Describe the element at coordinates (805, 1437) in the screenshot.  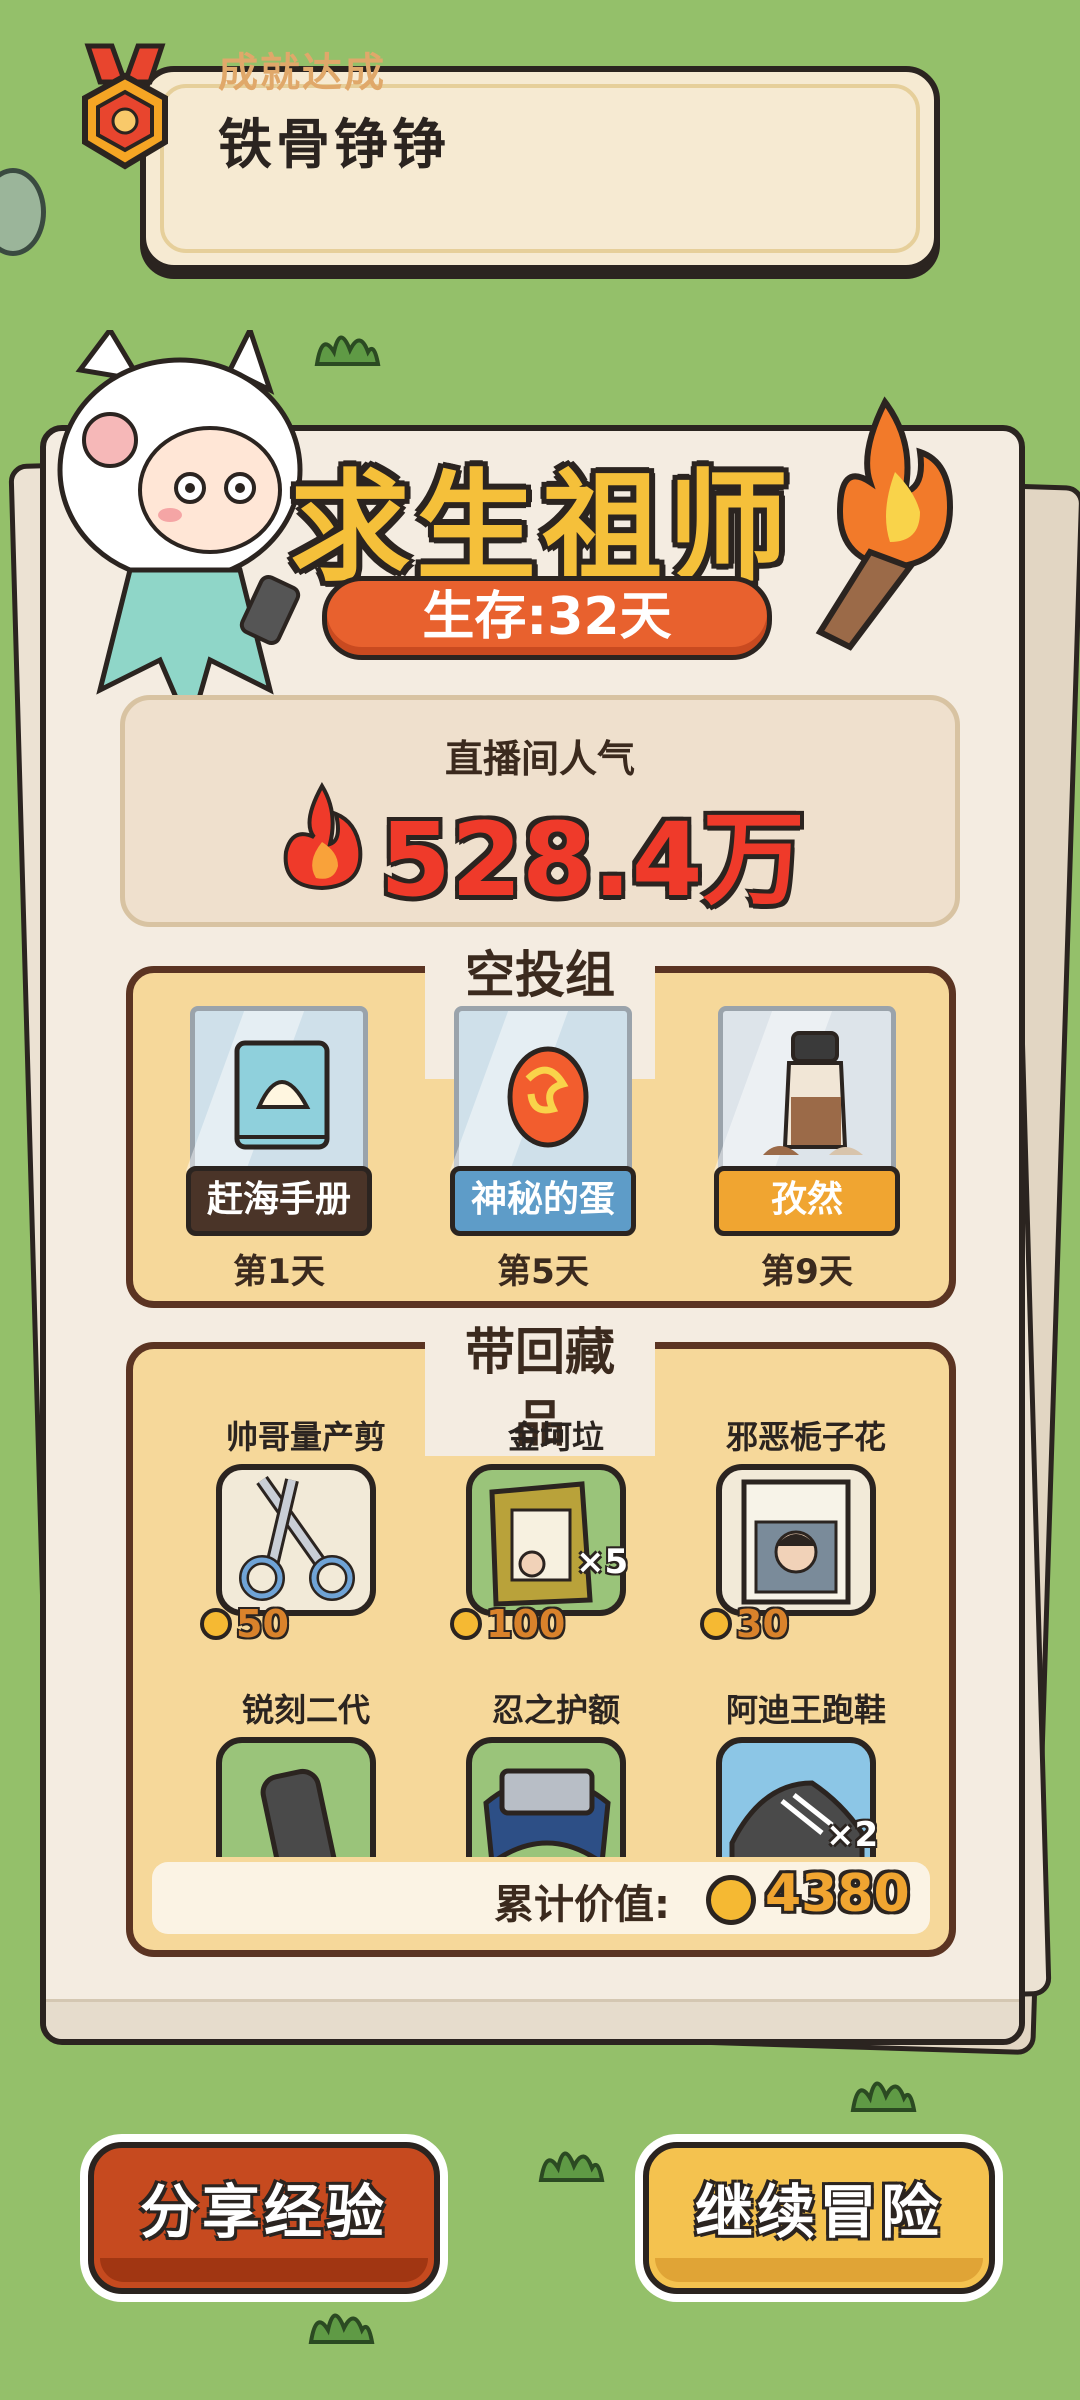
I see `collection-item-name: 邪恶栀子花` at that location.